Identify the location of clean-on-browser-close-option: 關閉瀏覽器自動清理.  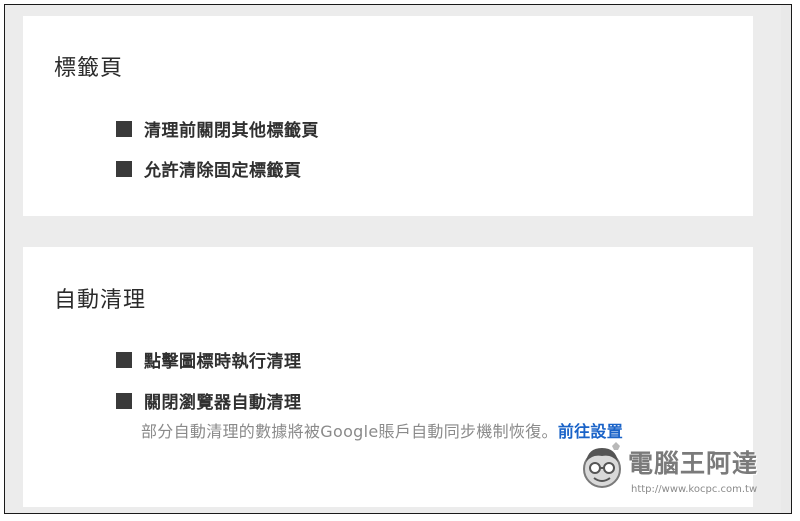
(209, 400).